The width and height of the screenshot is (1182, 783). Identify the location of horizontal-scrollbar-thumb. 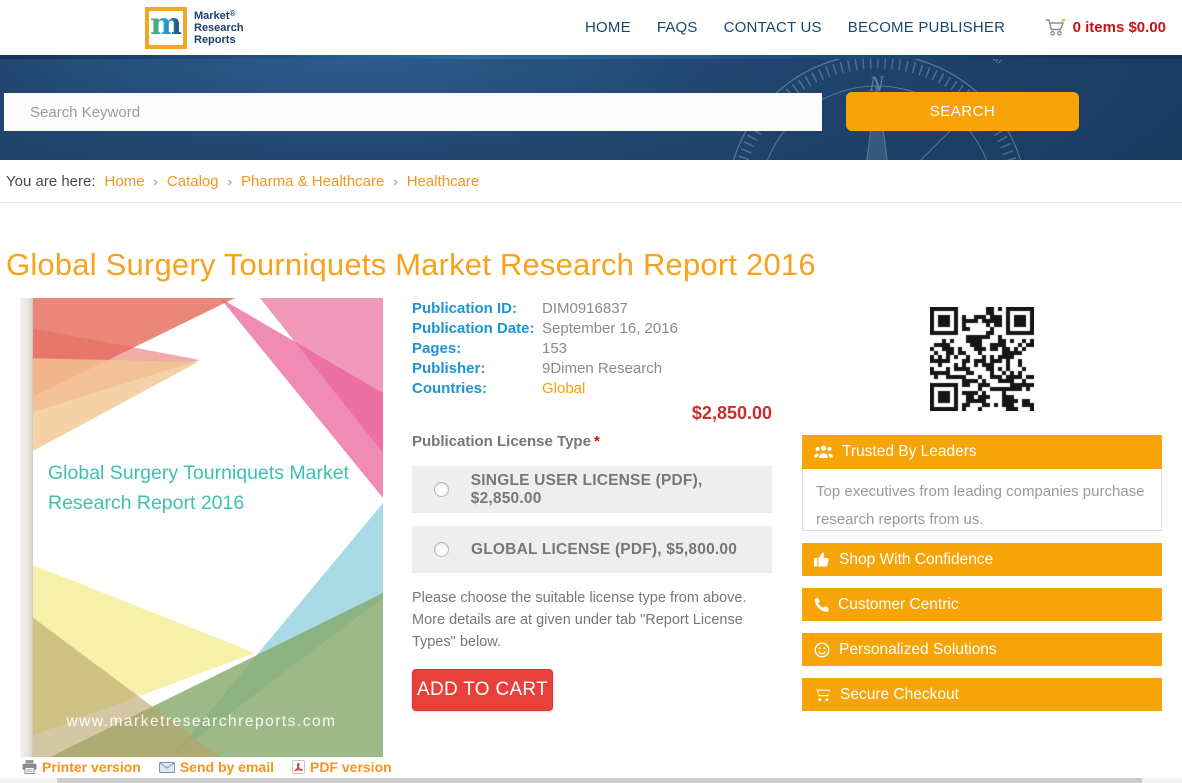
(599, 780).